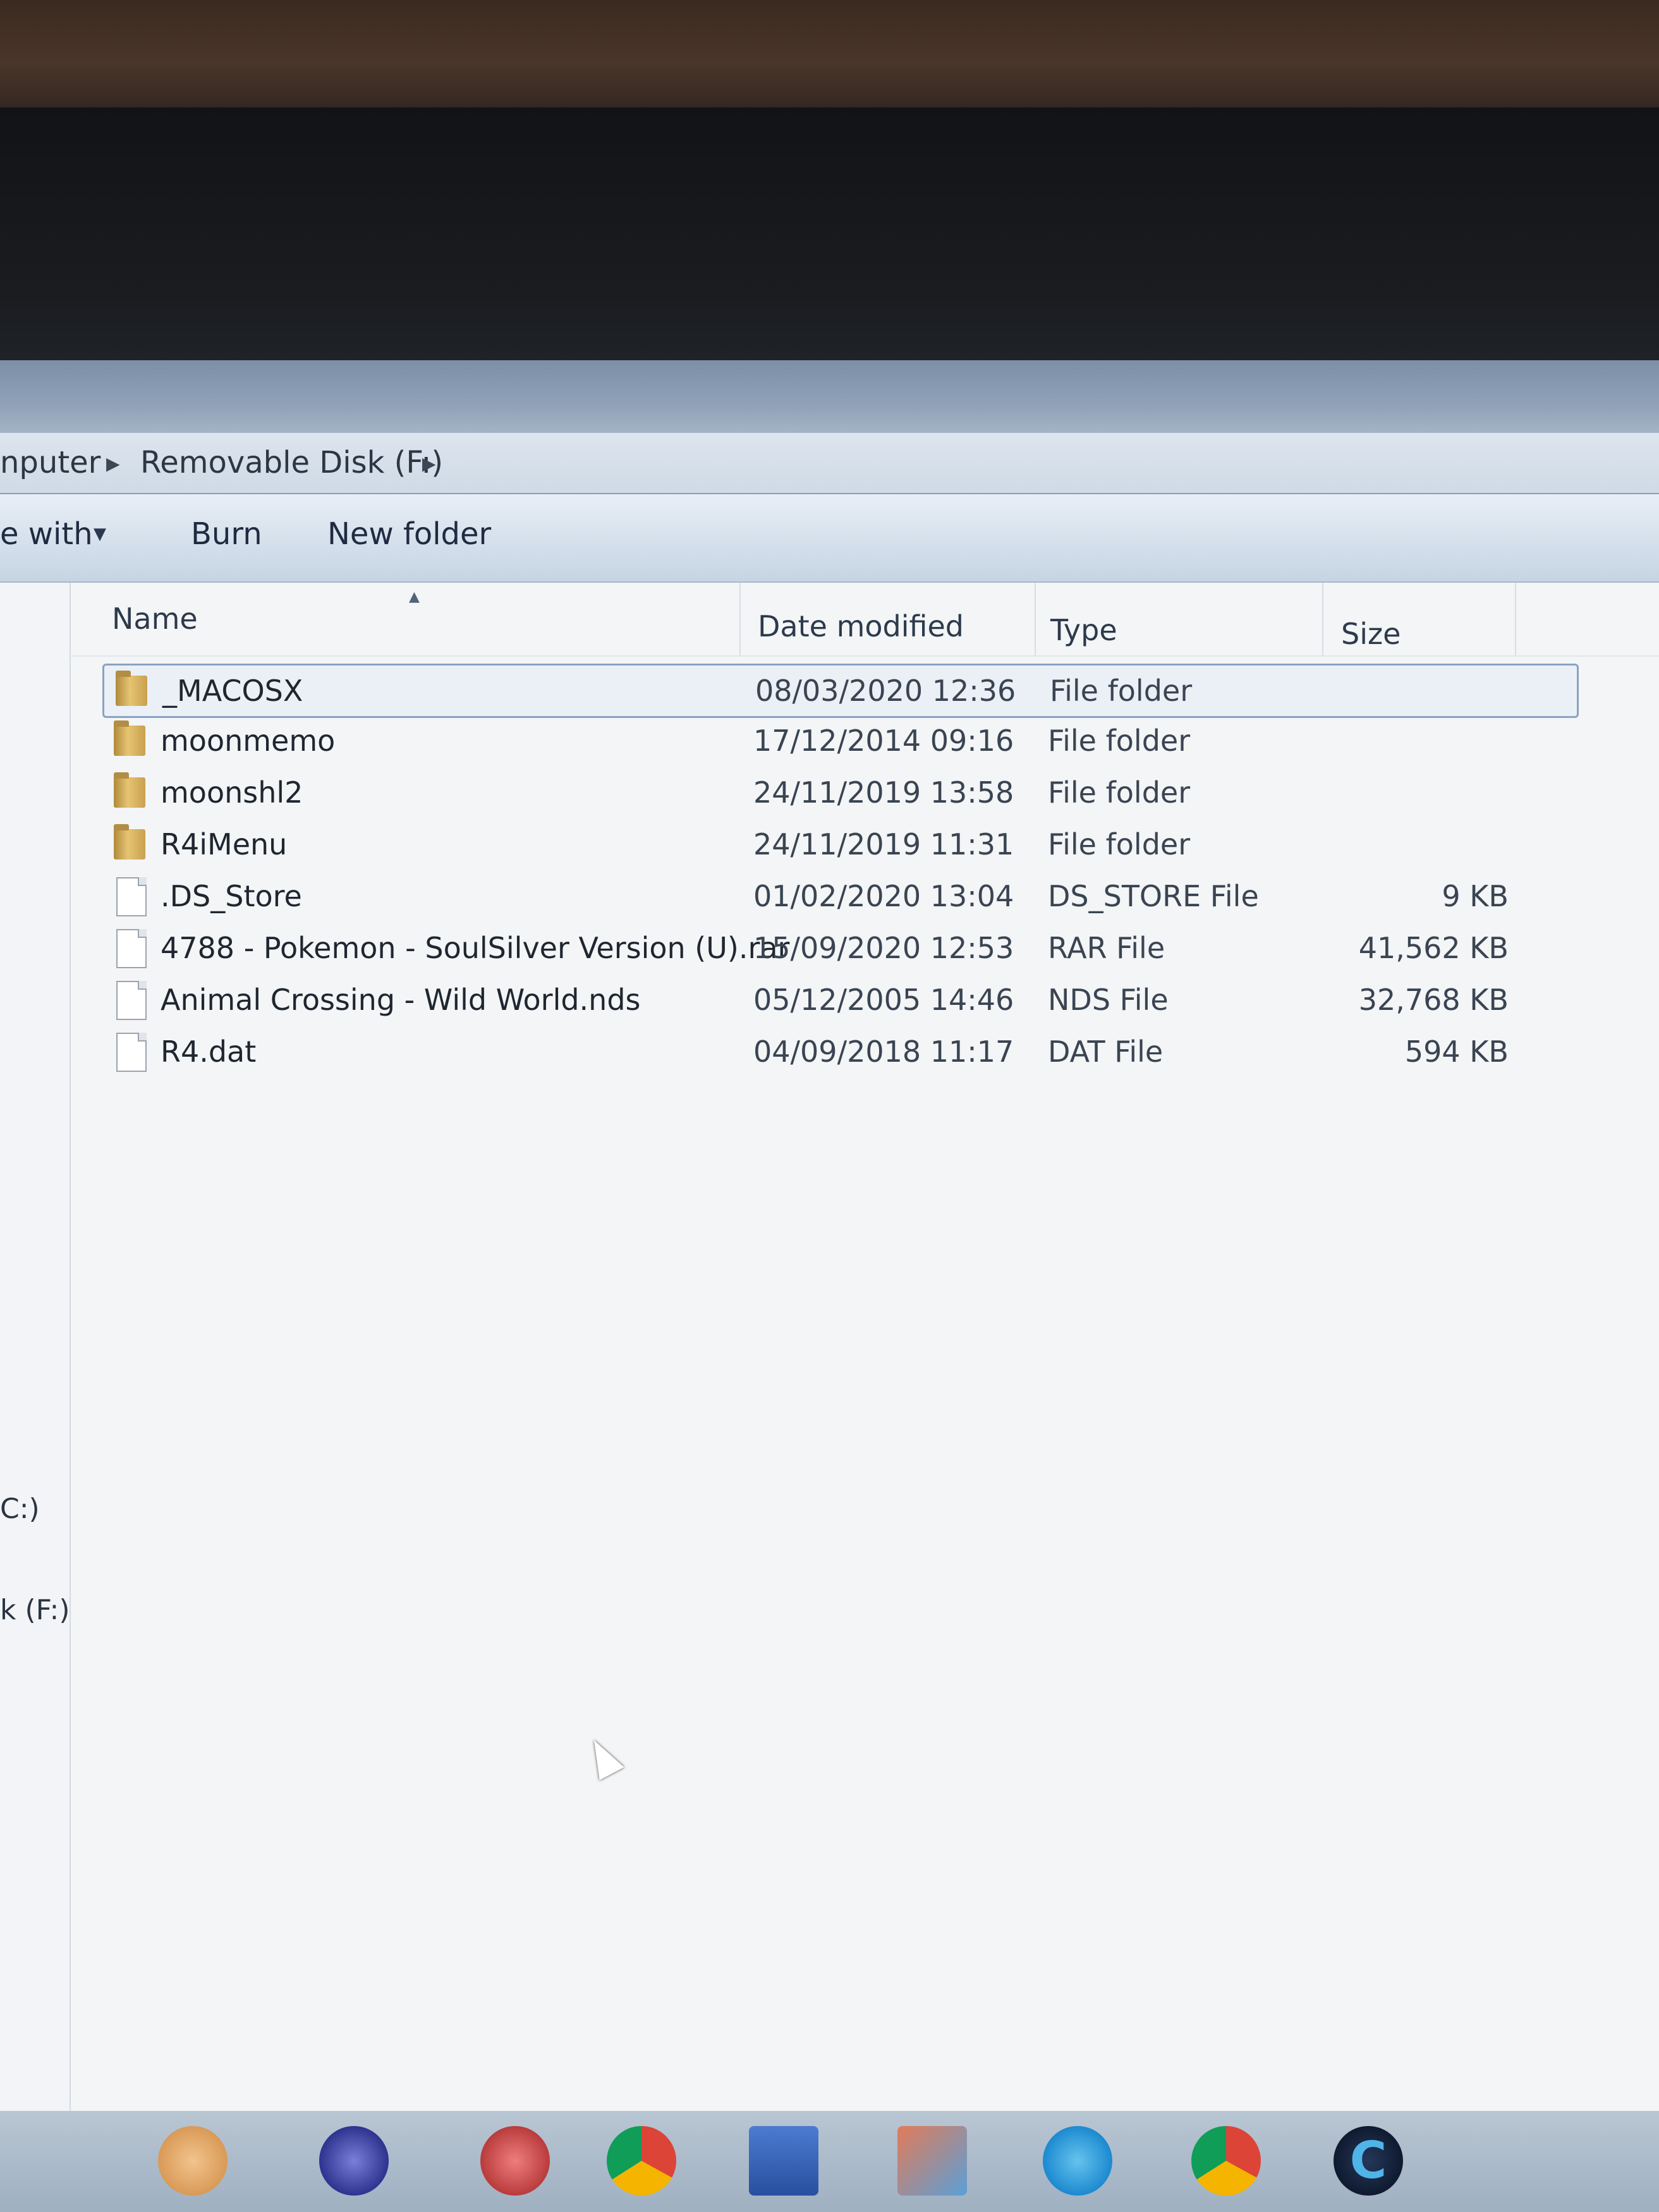 This screenshot has width=1659, height=2212. Describe the element at coordinates (35, 1610) in the screenshot. I see `nav-item-removable-disk: k (F:)` at that location.